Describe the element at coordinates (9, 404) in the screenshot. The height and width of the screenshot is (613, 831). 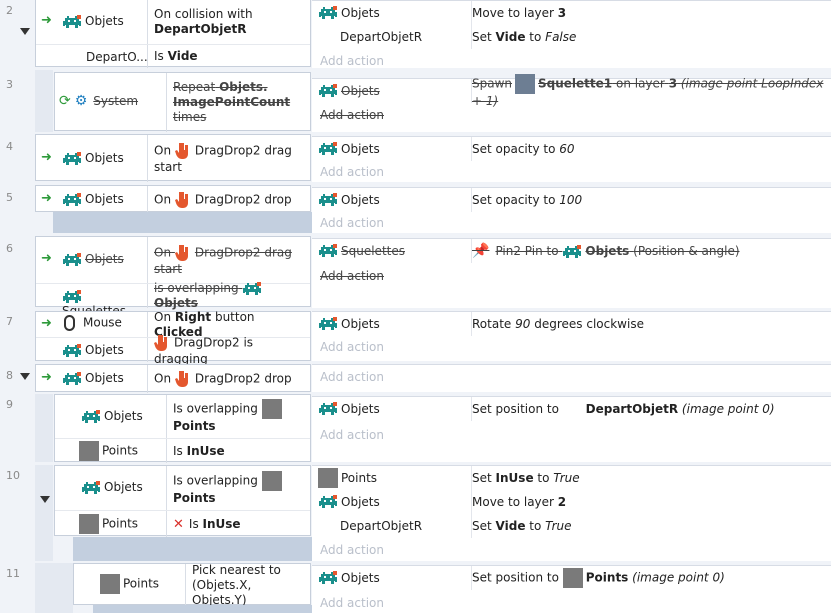
I see `event-number: 9` at that location.